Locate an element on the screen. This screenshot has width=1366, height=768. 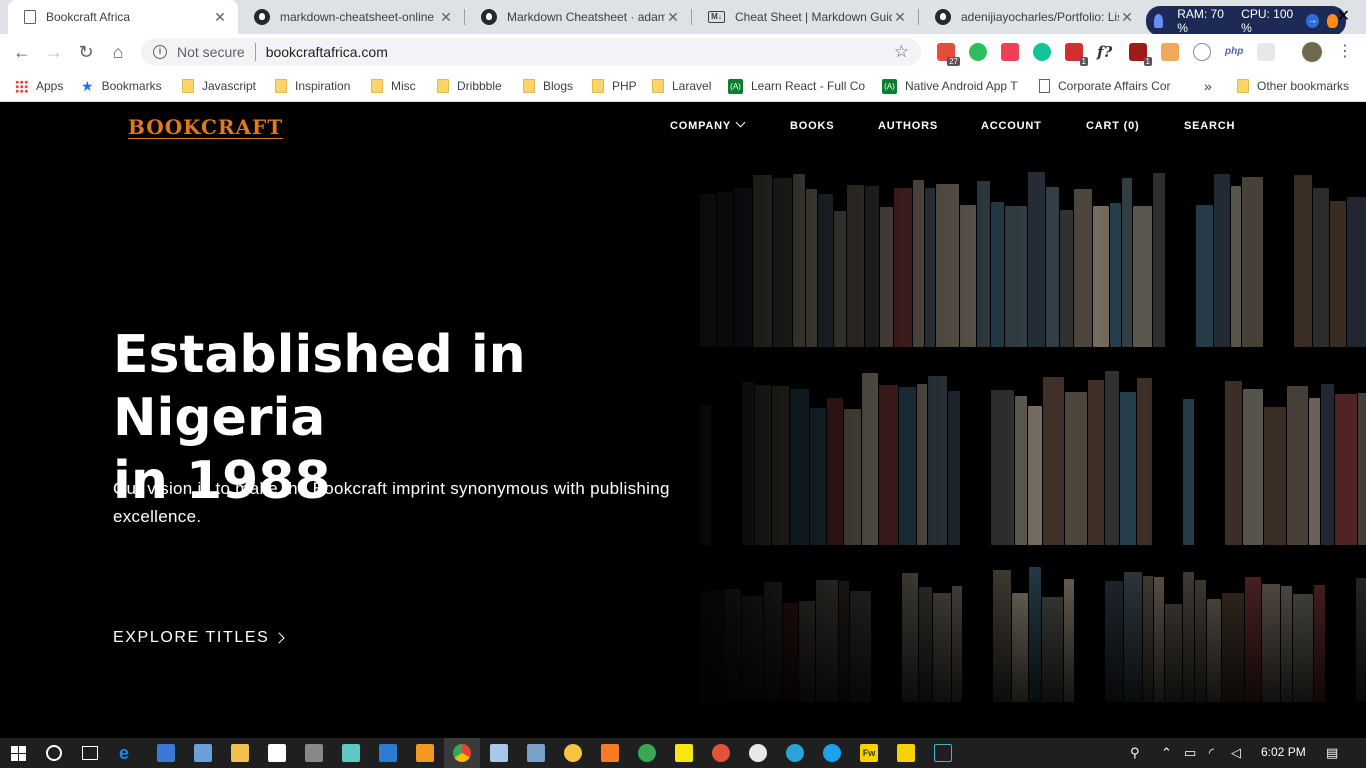
app-bird-icon is located at coordinates (573, 753).